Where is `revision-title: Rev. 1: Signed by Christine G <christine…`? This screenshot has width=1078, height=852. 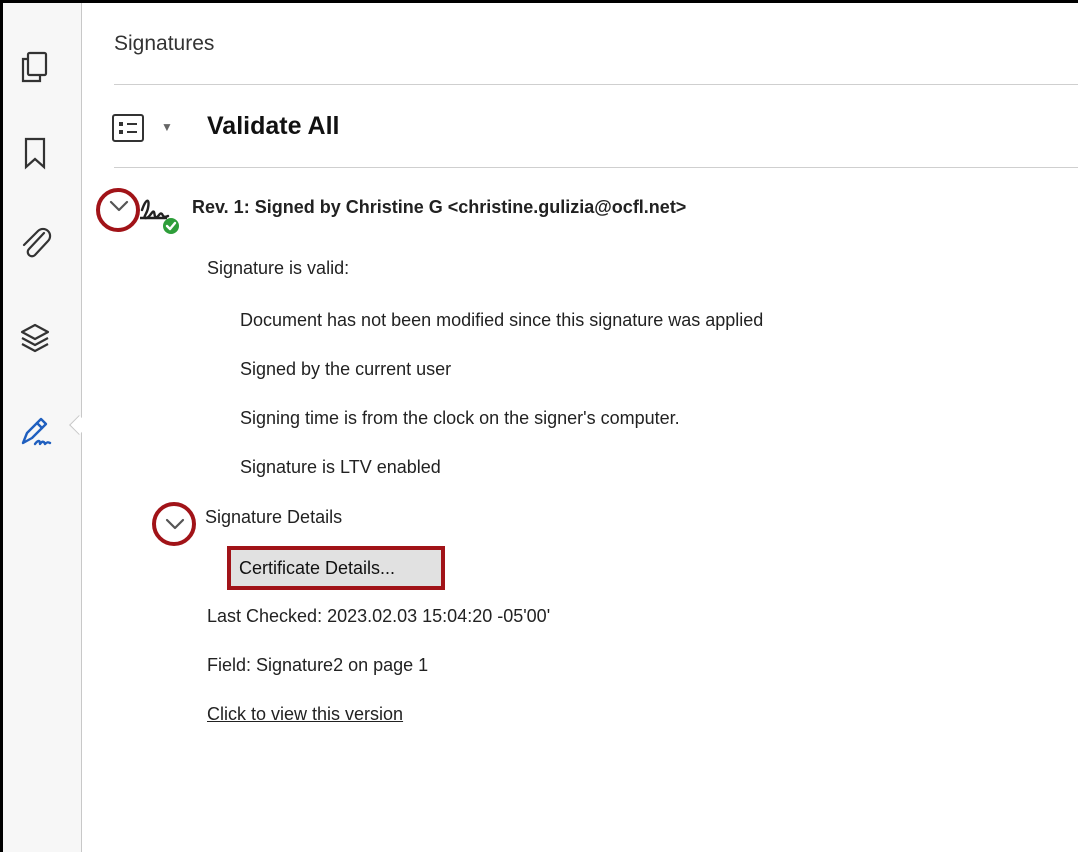
revision-title: Rev. 1: Signed by Christine G <christine… is located at coordinates (439, 207).